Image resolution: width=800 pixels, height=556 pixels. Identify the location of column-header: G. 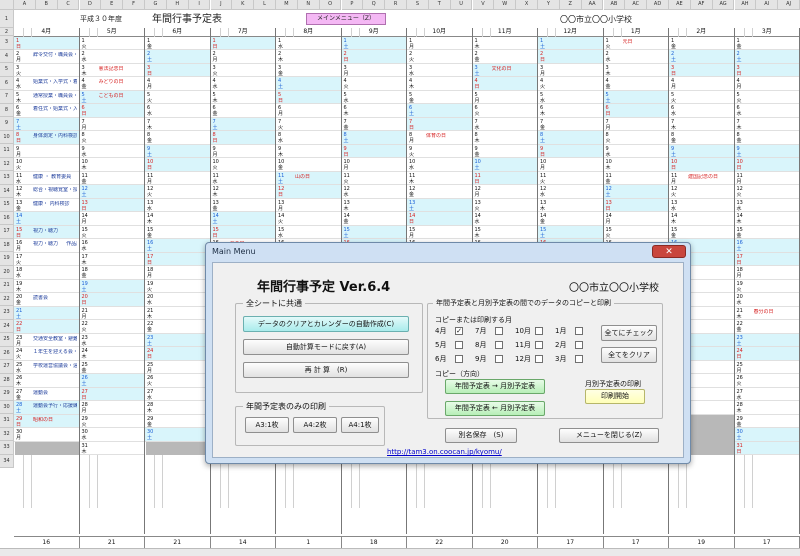
(156, 5).